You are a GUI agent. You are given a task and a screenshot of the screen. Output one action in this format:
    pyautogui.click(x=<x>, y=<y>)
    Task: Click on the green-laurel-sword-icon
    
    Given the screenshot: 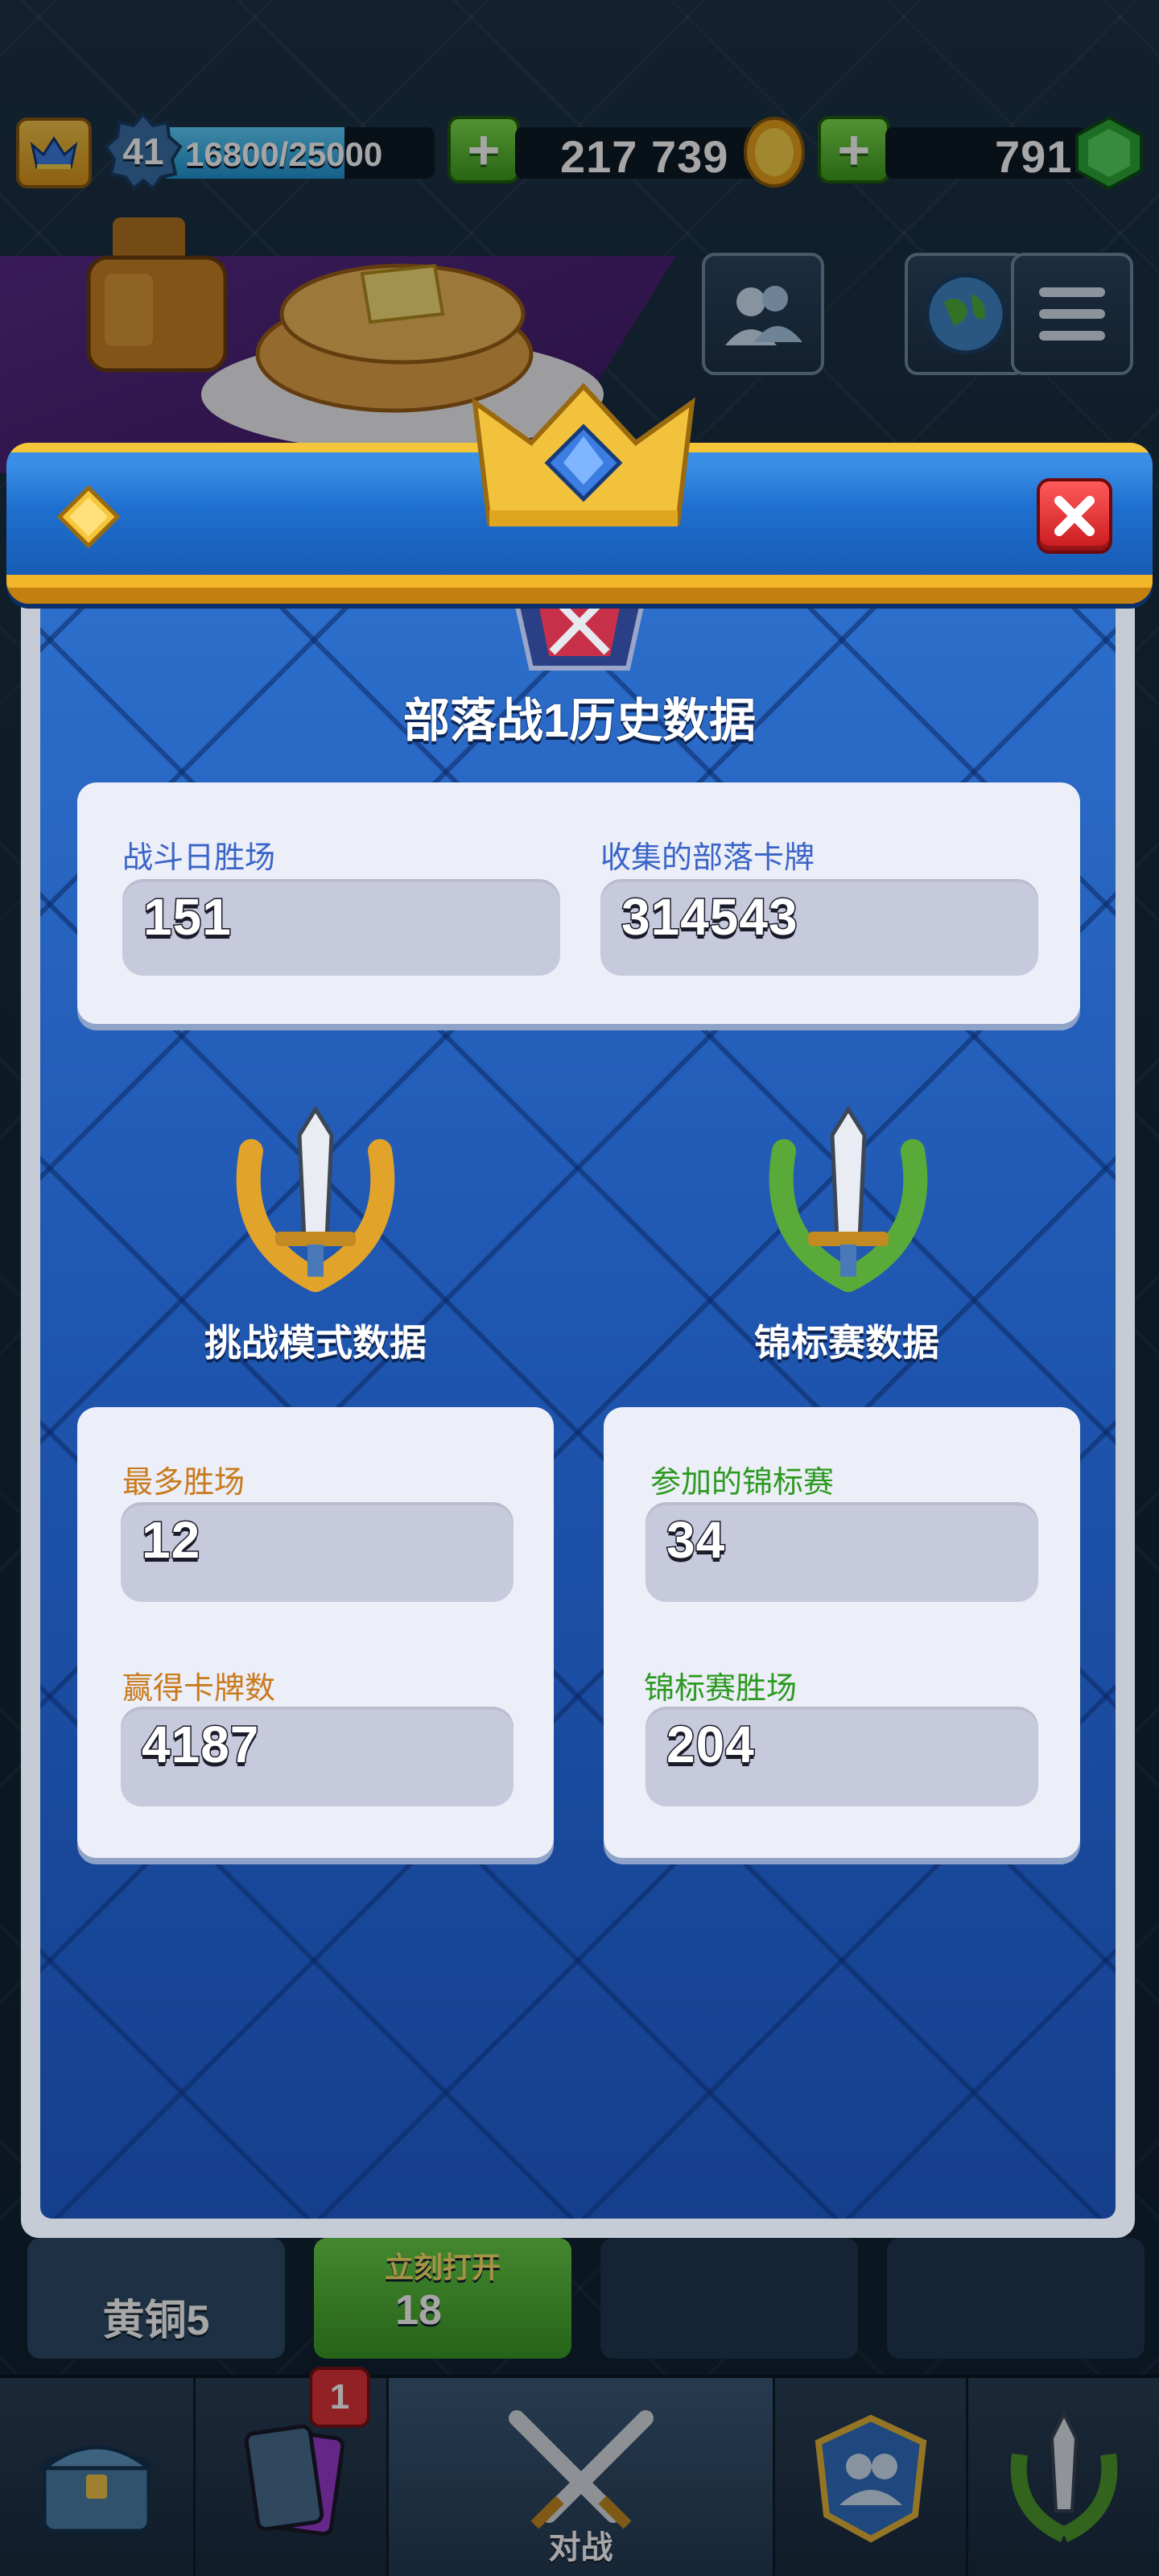 What is the action you would take?
    pyautogui.click(x=848, y=1198)
    